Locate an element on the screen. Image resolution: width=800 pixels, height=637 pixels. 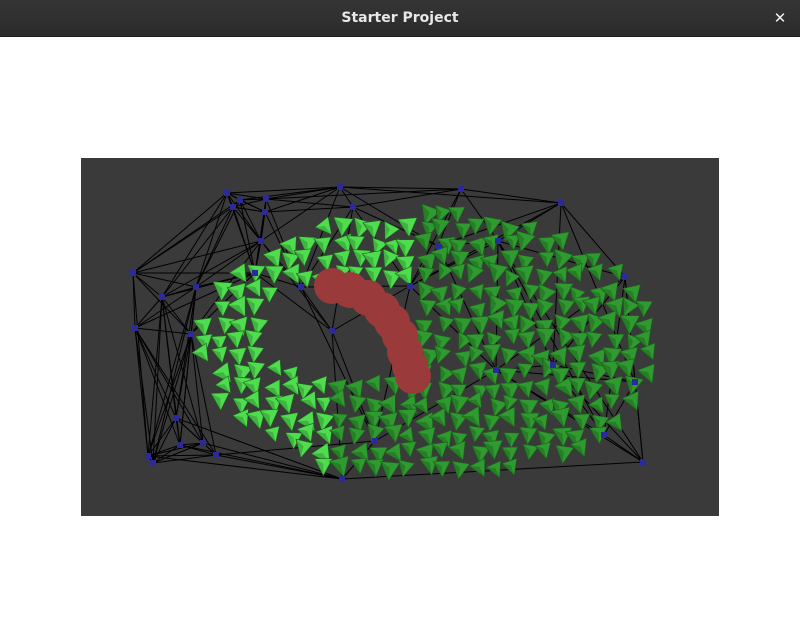
window-title: Starter Project is located at coordinates (400, 18).